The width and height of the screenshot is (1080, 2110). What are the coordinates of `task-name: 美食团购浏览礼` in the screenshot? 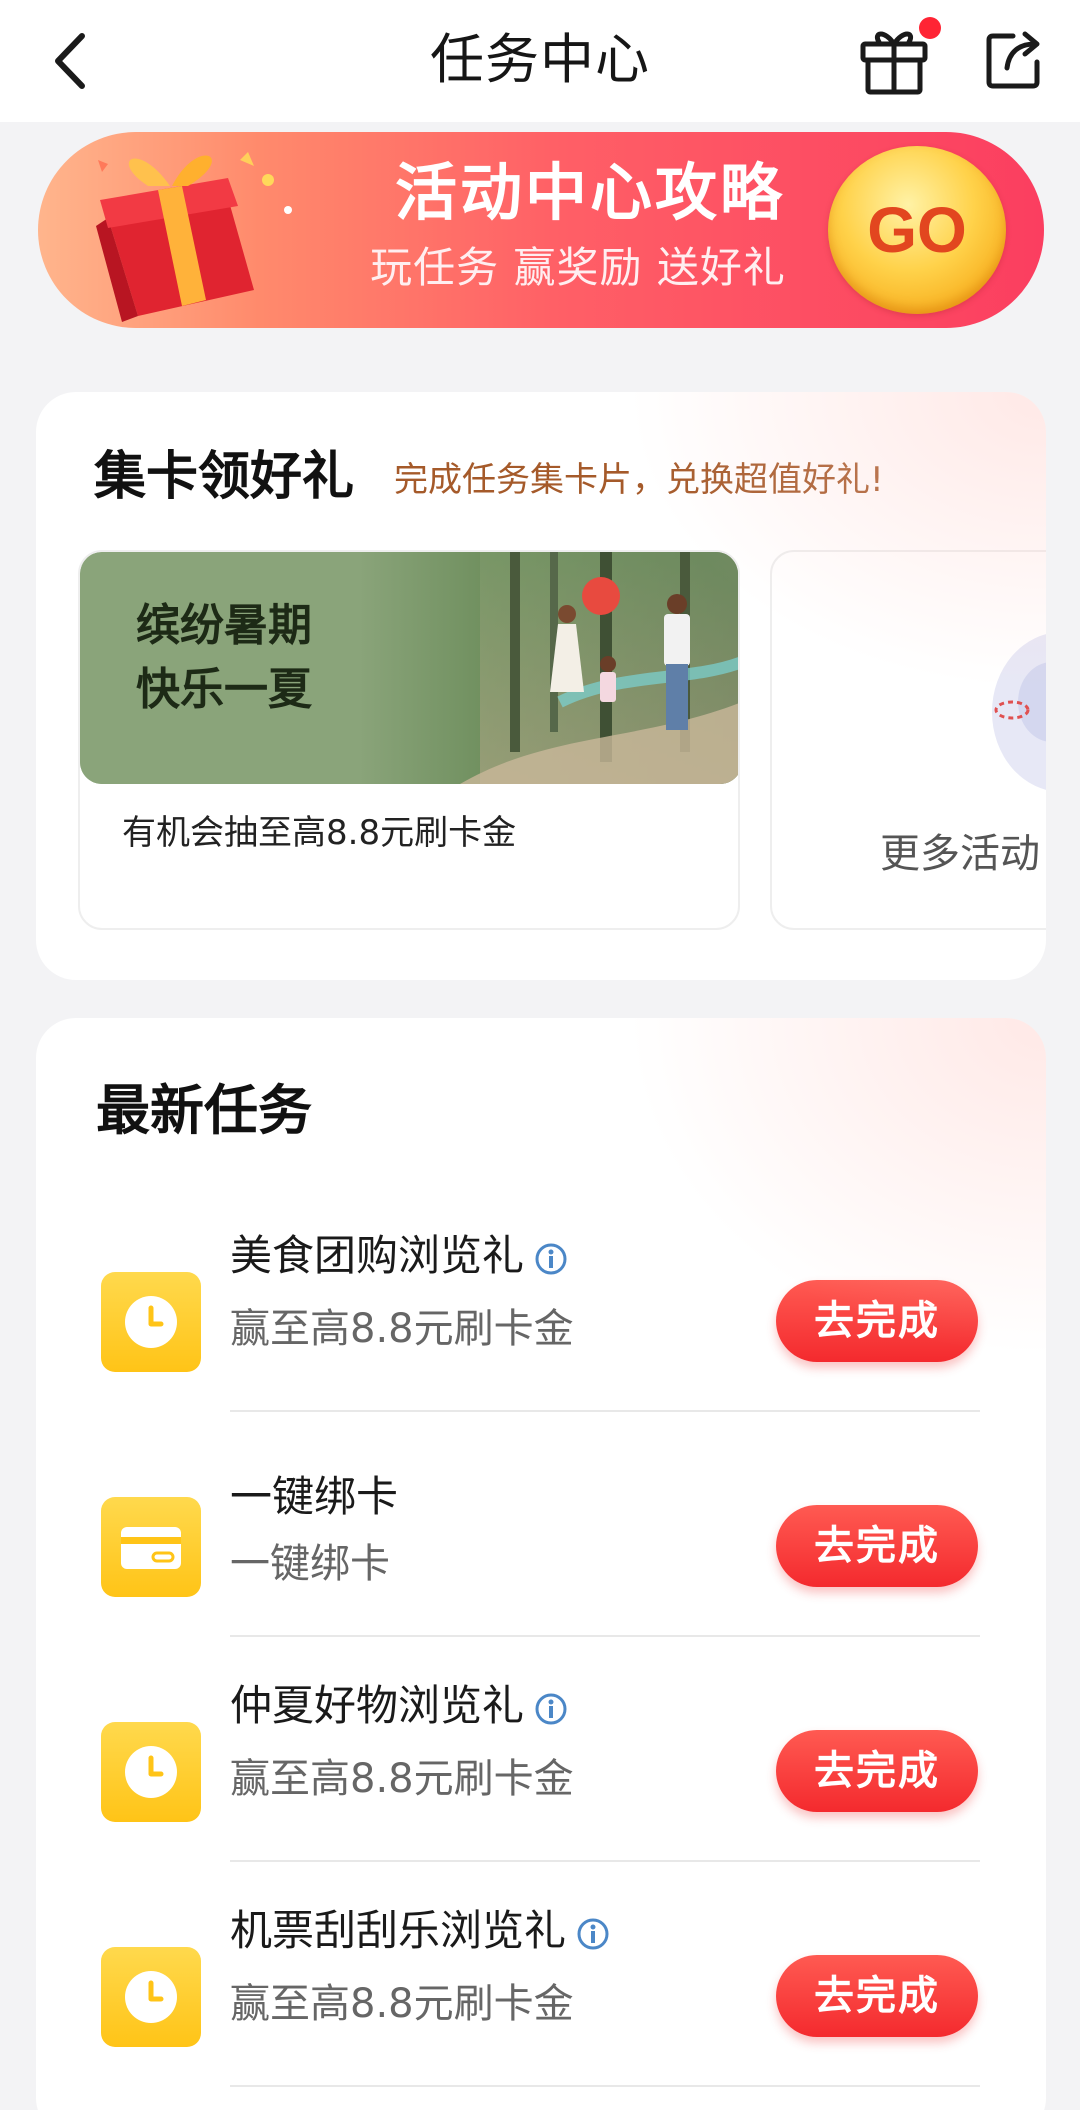 It's located at (399, 1256).